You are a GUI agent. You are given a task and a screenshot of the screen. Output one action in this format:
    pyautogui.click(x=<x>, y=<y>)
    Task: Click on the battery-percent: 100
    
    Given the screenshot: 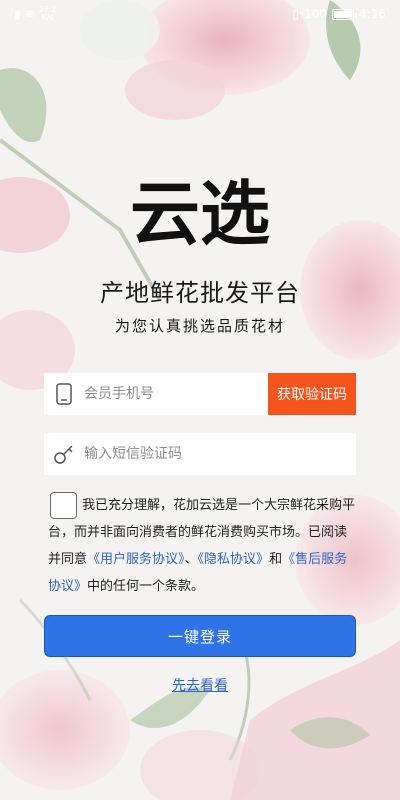 What is the action you would take?
    pyautogui.click(x=316, y=14)
    